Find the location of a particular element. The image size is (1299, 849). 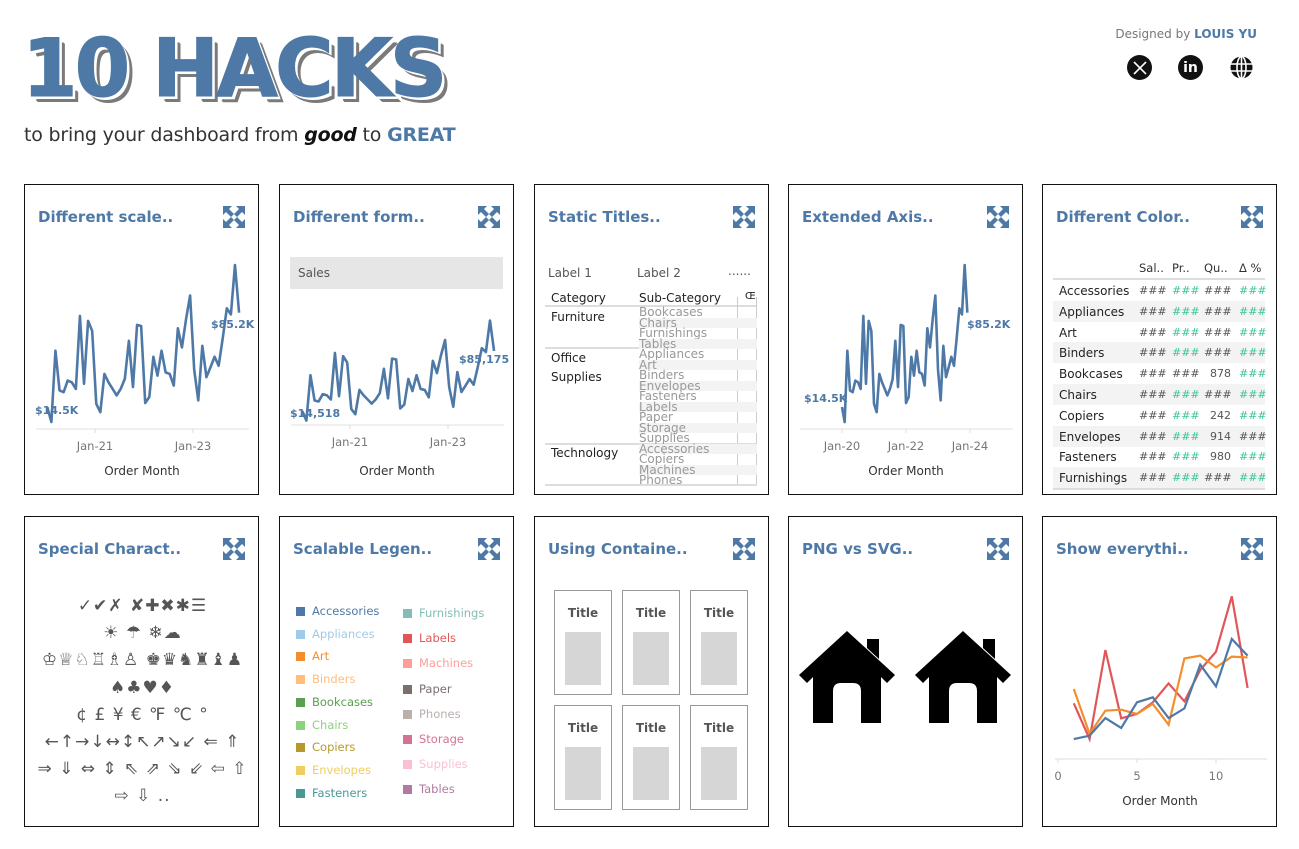

legend-item: Labels is located at coordinates (429, 638).